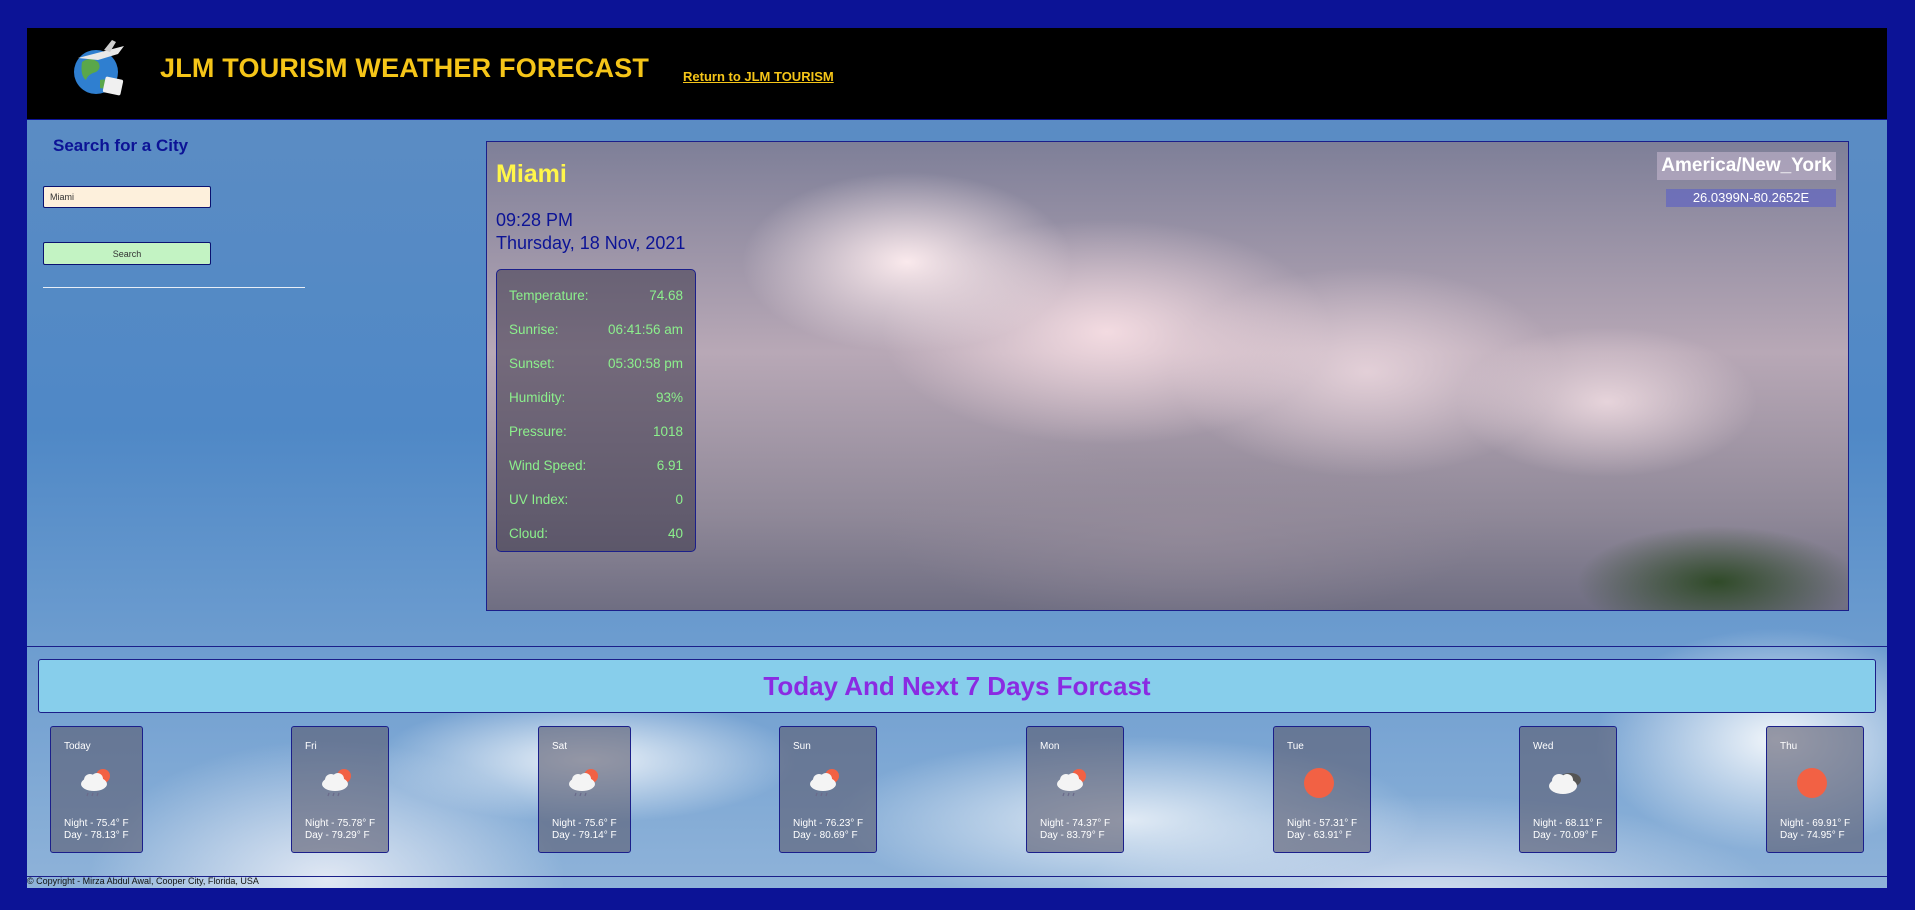 The width and height of the screenshot is (1915, 910). What do you see at coordinates (538, 431) in the screenshot?
I see `stat-label: Pressure:` at bounding box center [538, 431].